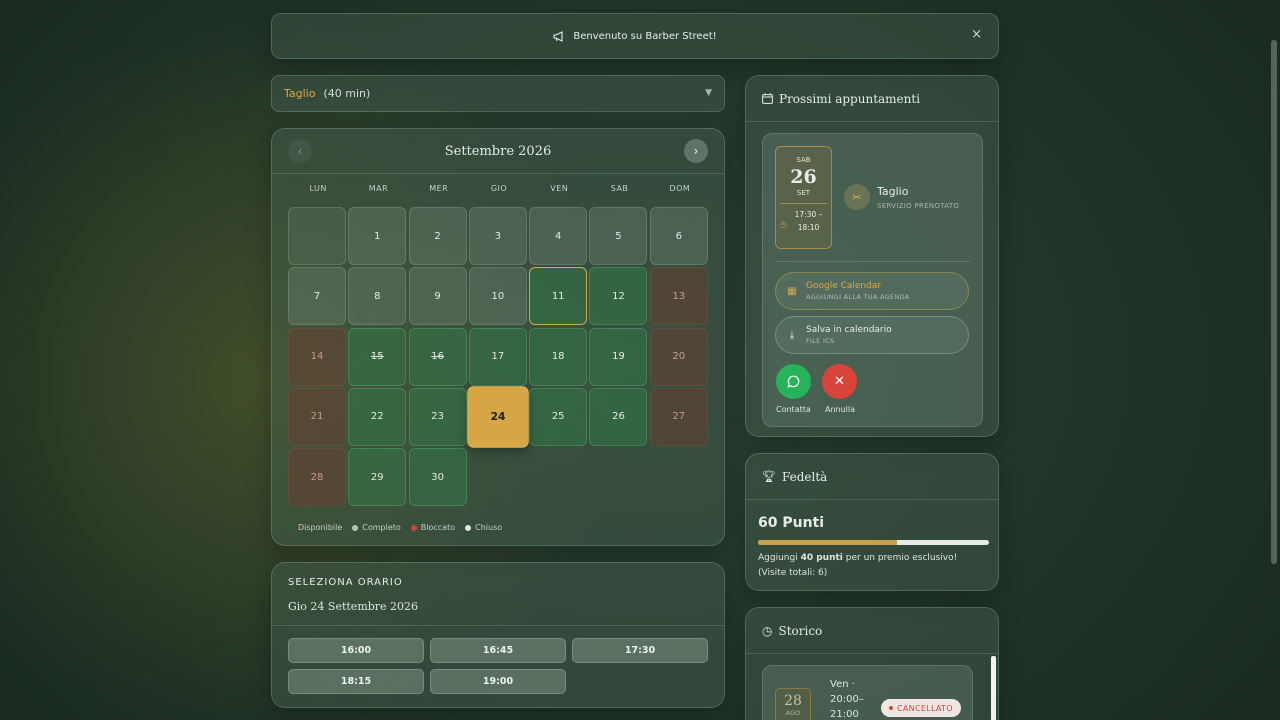 The image size is (1280, 720). I want to click on google-calendar-sub: AGGIUNGI ALLA TUA AGENDA, so click(858, 297).